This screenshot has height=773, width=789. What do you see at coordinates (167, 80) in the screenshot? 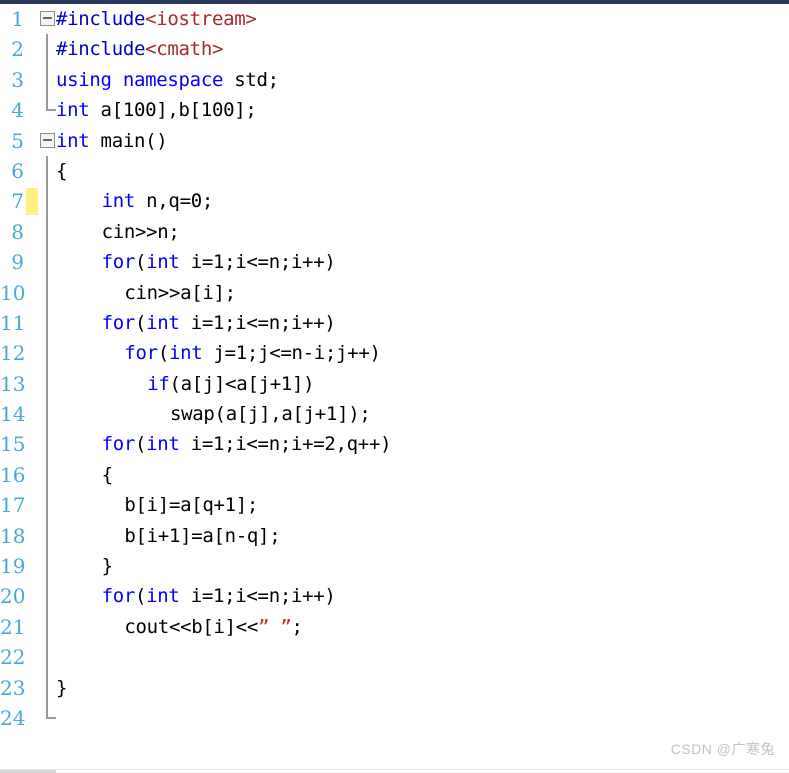
I see `code-text: using namespace std;` at bounding box center [167, 80].